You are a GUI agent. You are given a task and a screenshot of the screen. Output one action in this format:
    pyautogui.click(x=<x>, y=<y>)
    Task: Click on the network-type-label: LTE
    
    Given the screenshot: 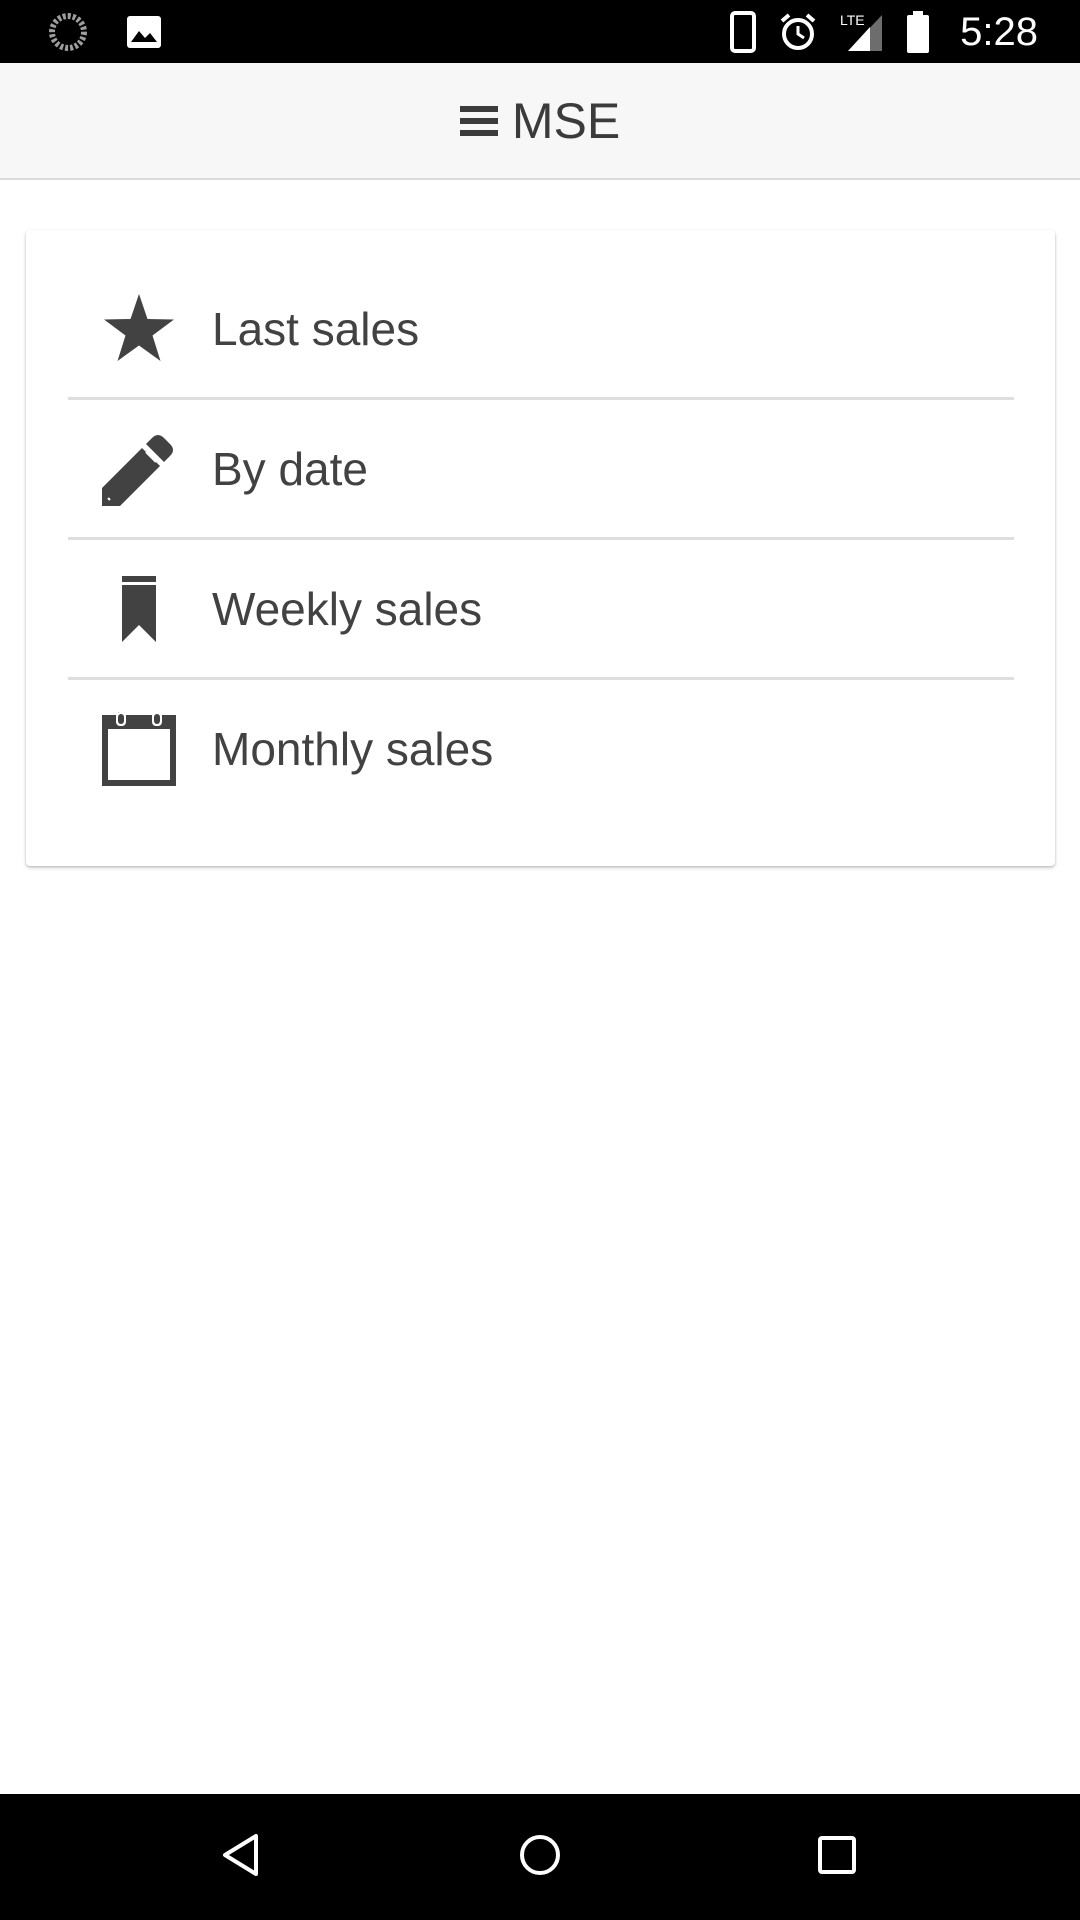 What is the action you would take?
    pyautogui.click(x=852, y=20)
    